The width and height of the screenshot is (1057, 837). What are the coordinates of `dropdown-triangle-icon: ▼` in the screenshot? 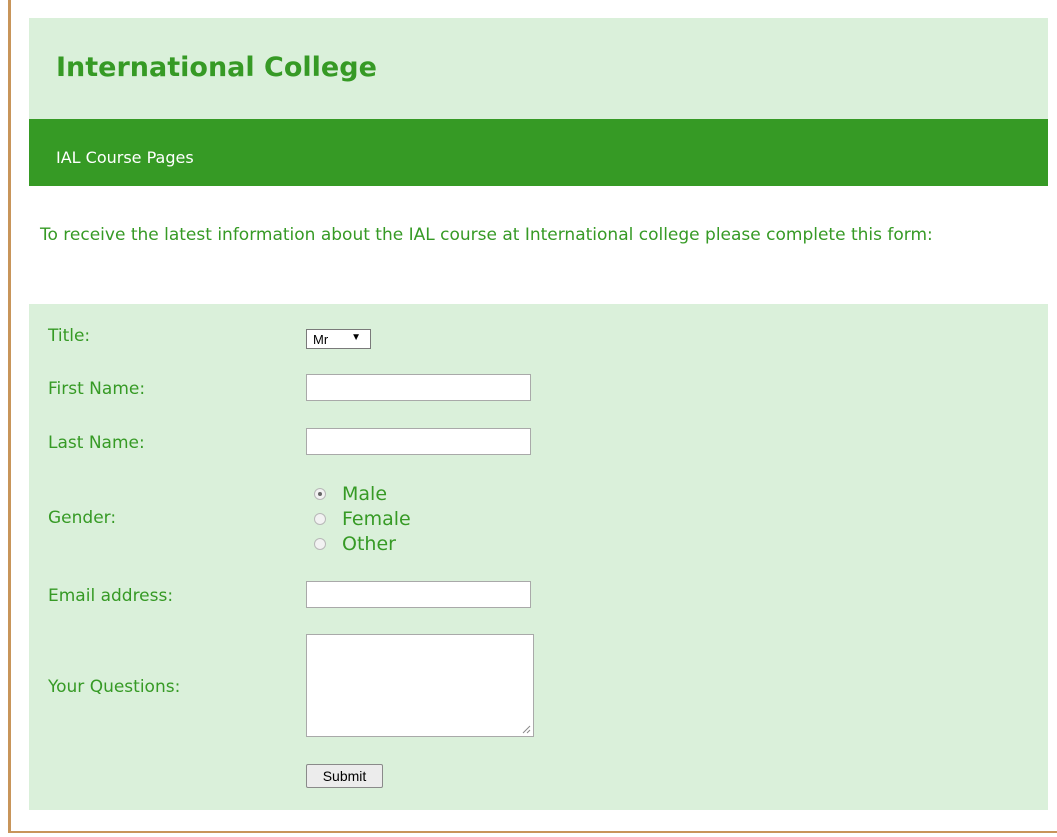 It's located at (356, 337).